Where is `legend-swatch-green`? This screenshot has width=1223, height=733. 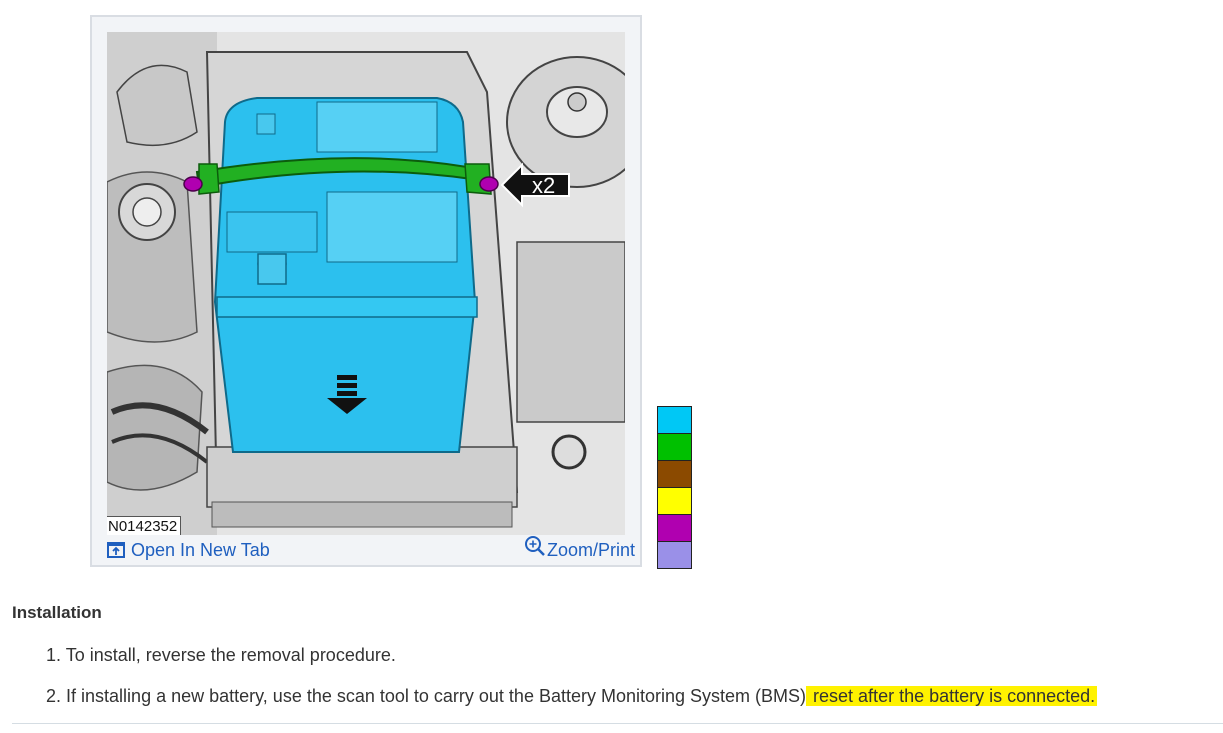 legend-swatch-green is located at coordinates (674, 447).